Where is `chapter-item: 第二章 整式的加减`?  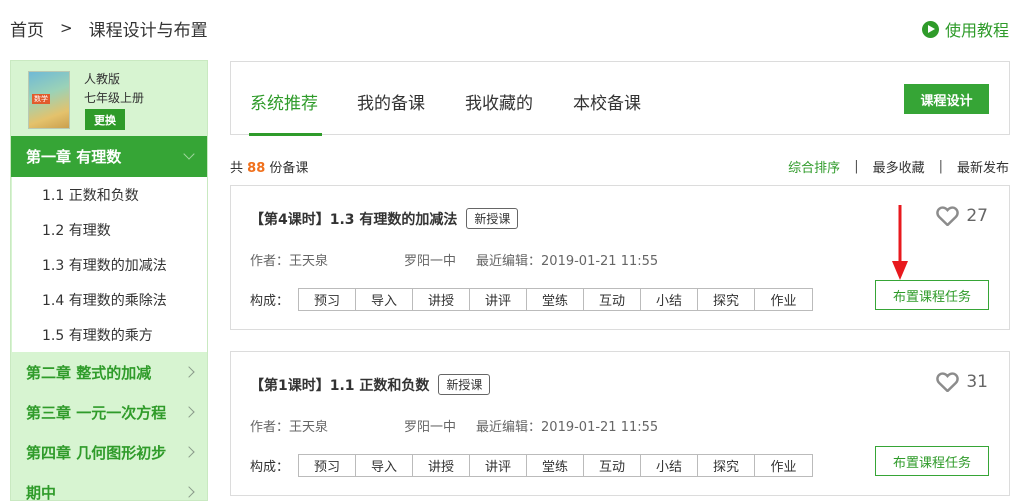
chapter-item: 第二章 整式的加减 is located at coordinates (109, 372).